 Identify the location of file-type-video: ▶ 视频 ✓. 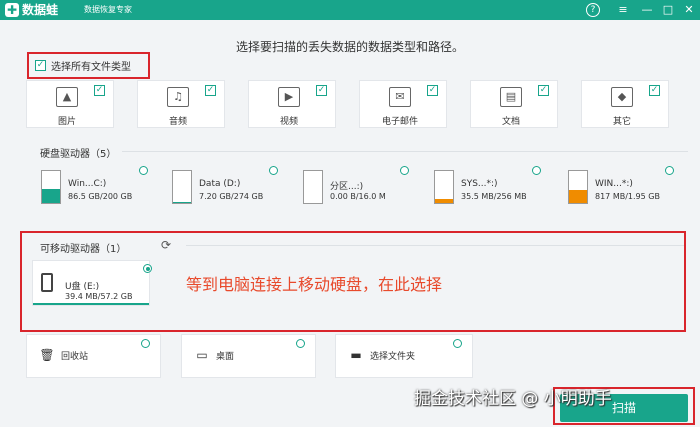
(292, 104).